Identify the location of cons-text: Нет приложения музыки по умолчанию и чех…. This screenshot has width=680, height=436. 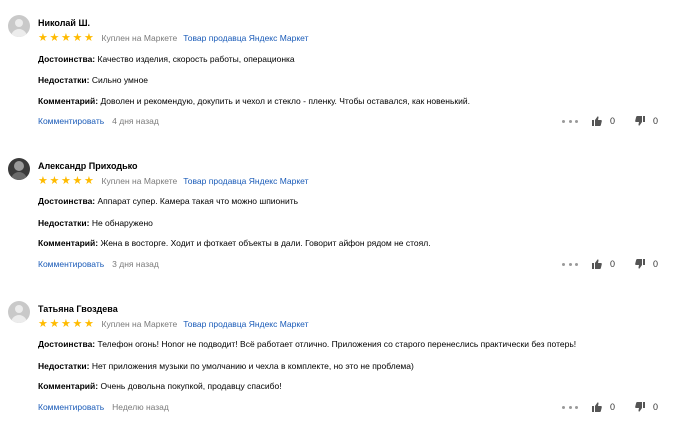
(252, 366).